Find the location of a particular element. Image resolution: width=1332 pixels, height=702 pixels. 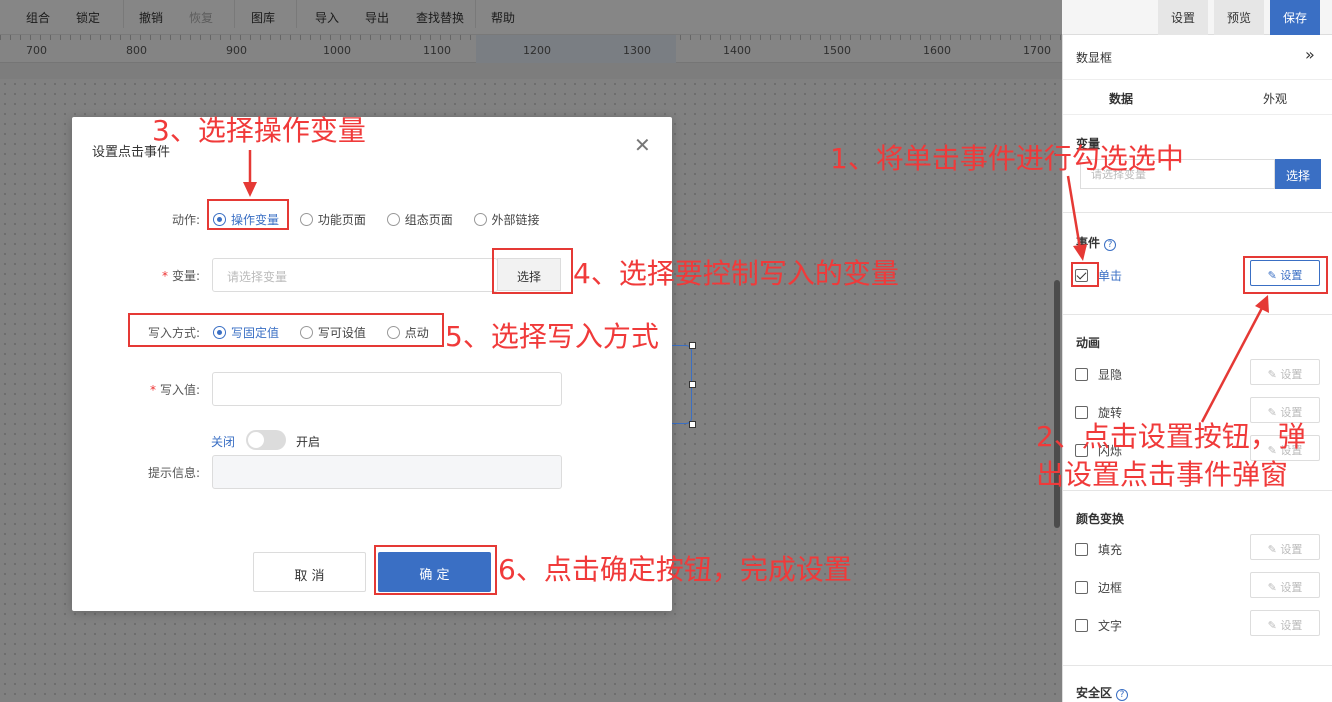

annotation-box-choose-button is located at coordinates (532, 271).